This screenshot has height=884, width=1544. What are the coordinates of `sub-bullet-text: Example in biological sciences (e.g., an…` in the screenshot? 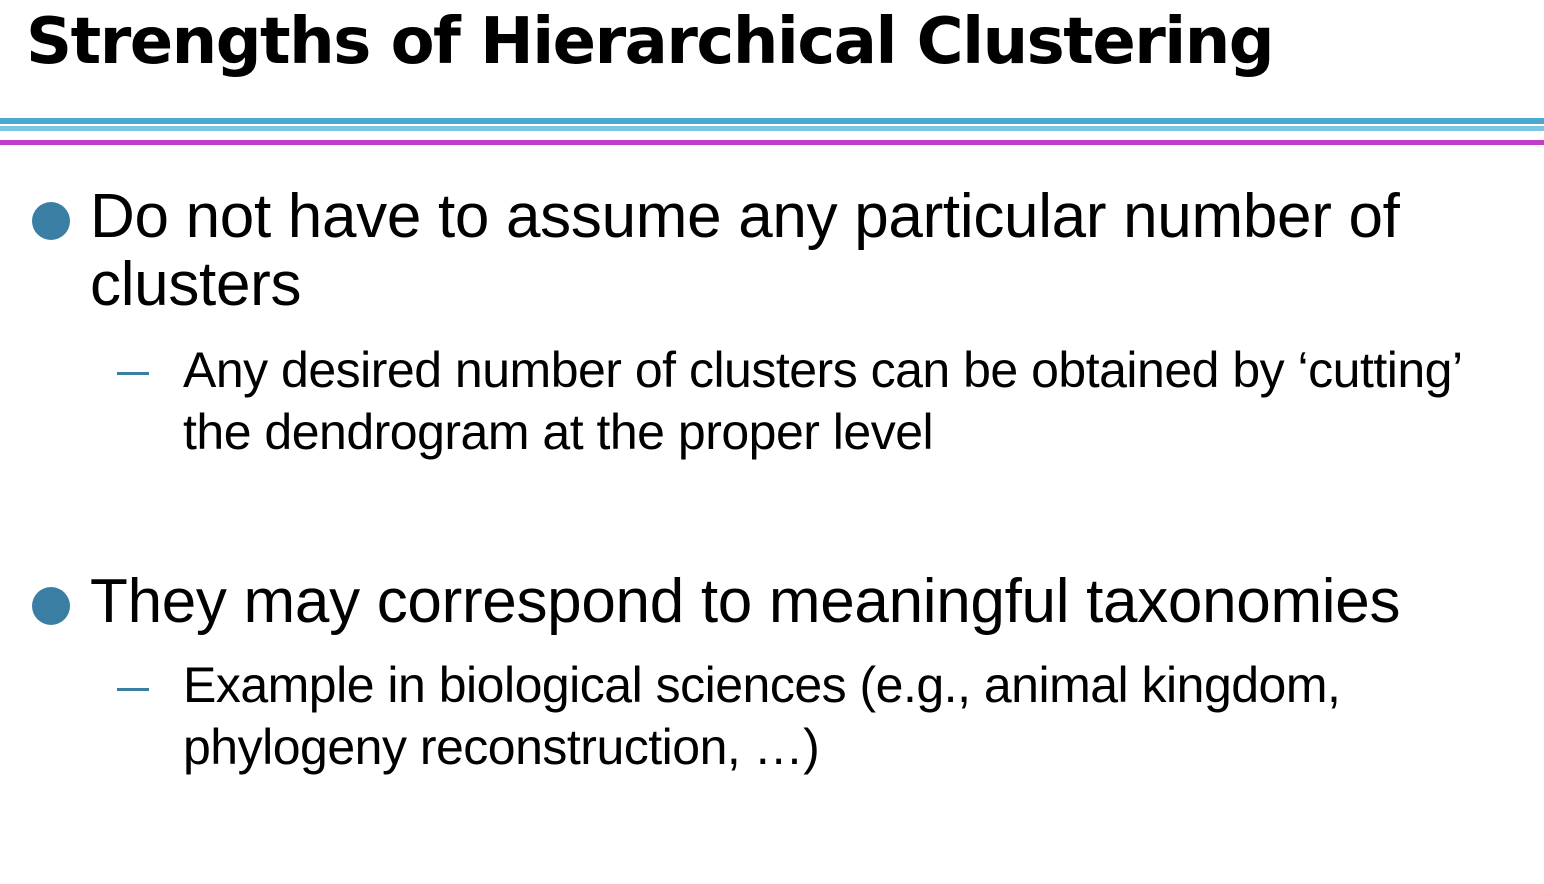 It's located at (762, 716).